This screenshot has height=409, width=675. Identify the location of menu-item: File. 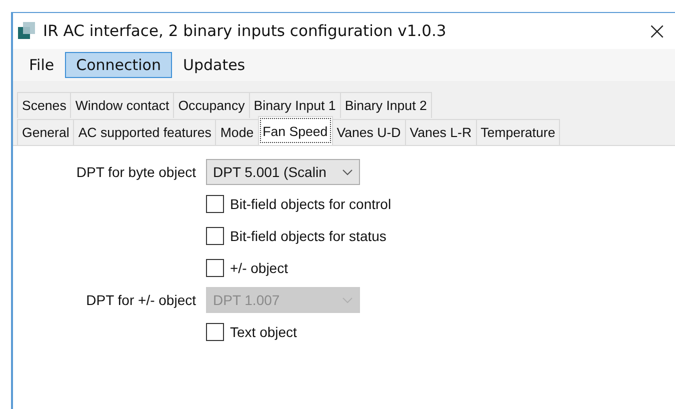
(42, 65).